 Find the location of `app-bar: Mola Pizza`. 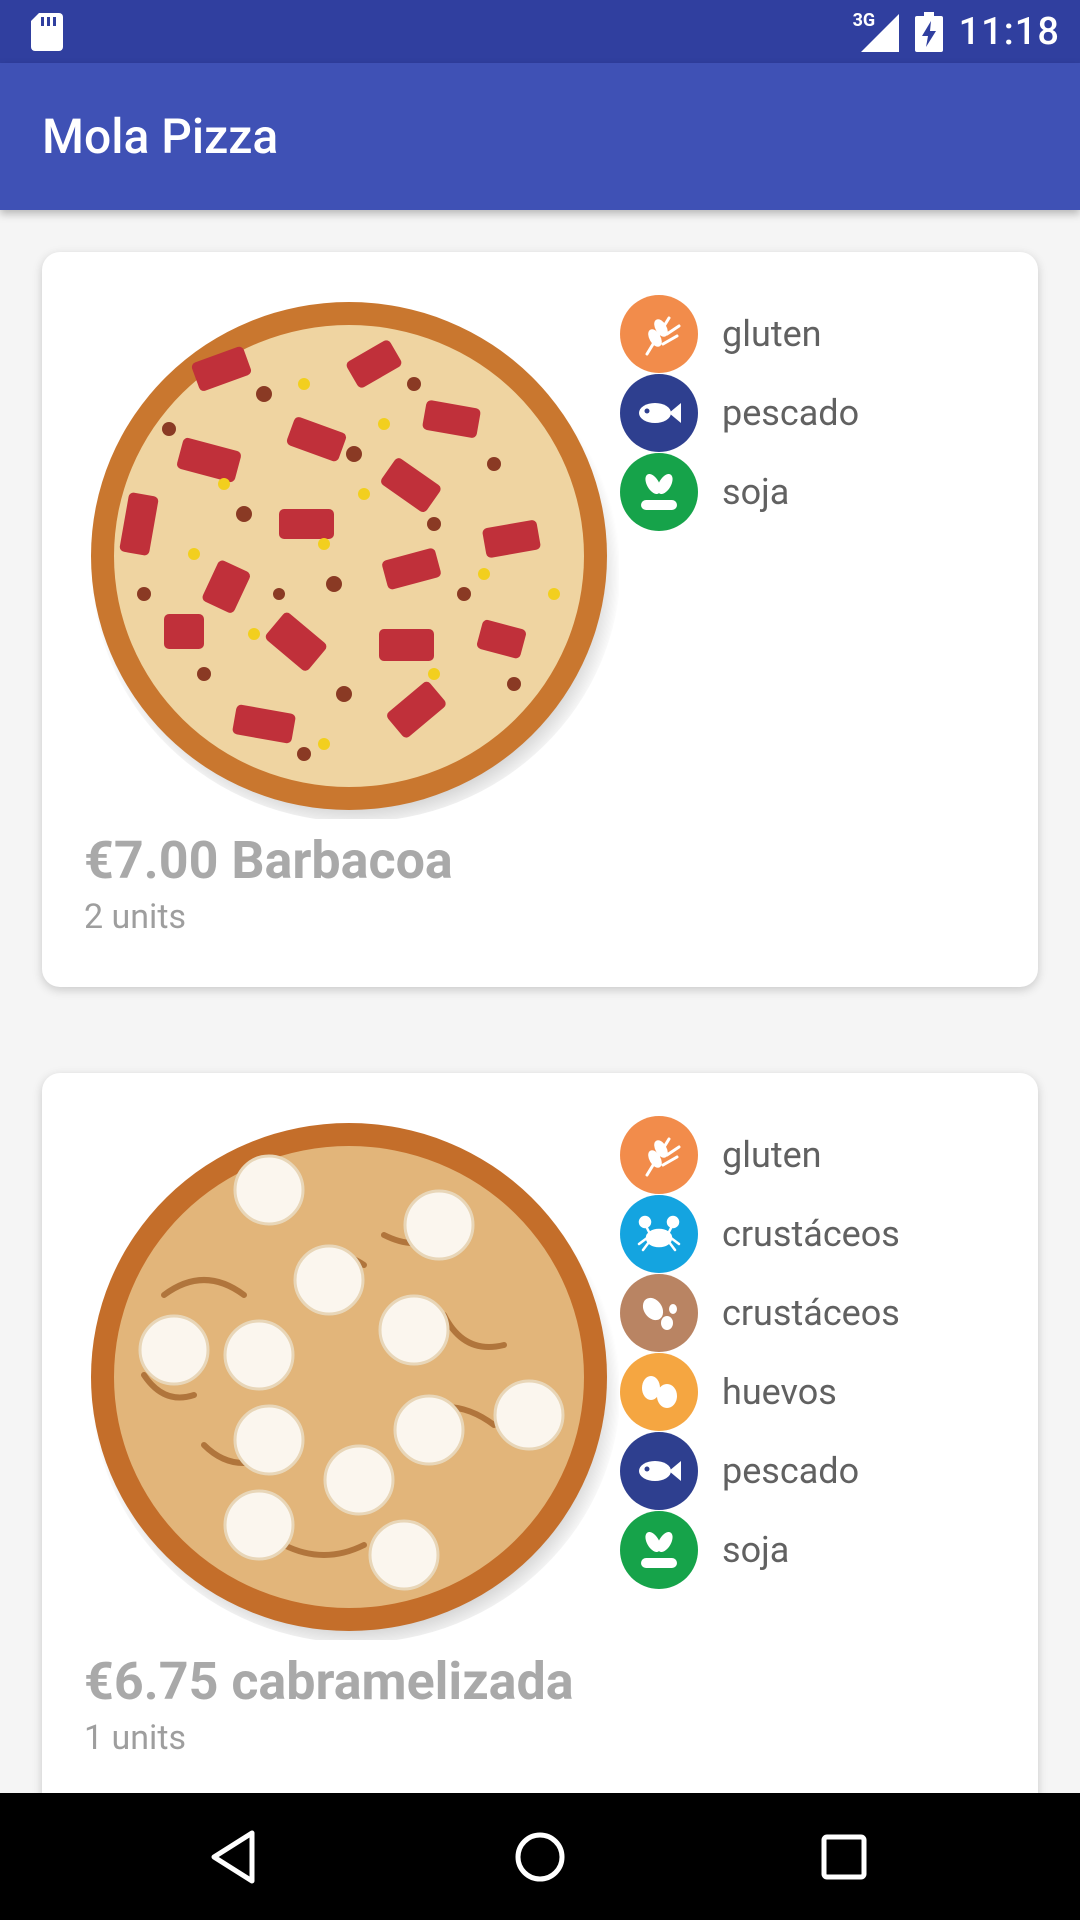

app-bar: Mola Pizza is located at coordinates (540, 136).